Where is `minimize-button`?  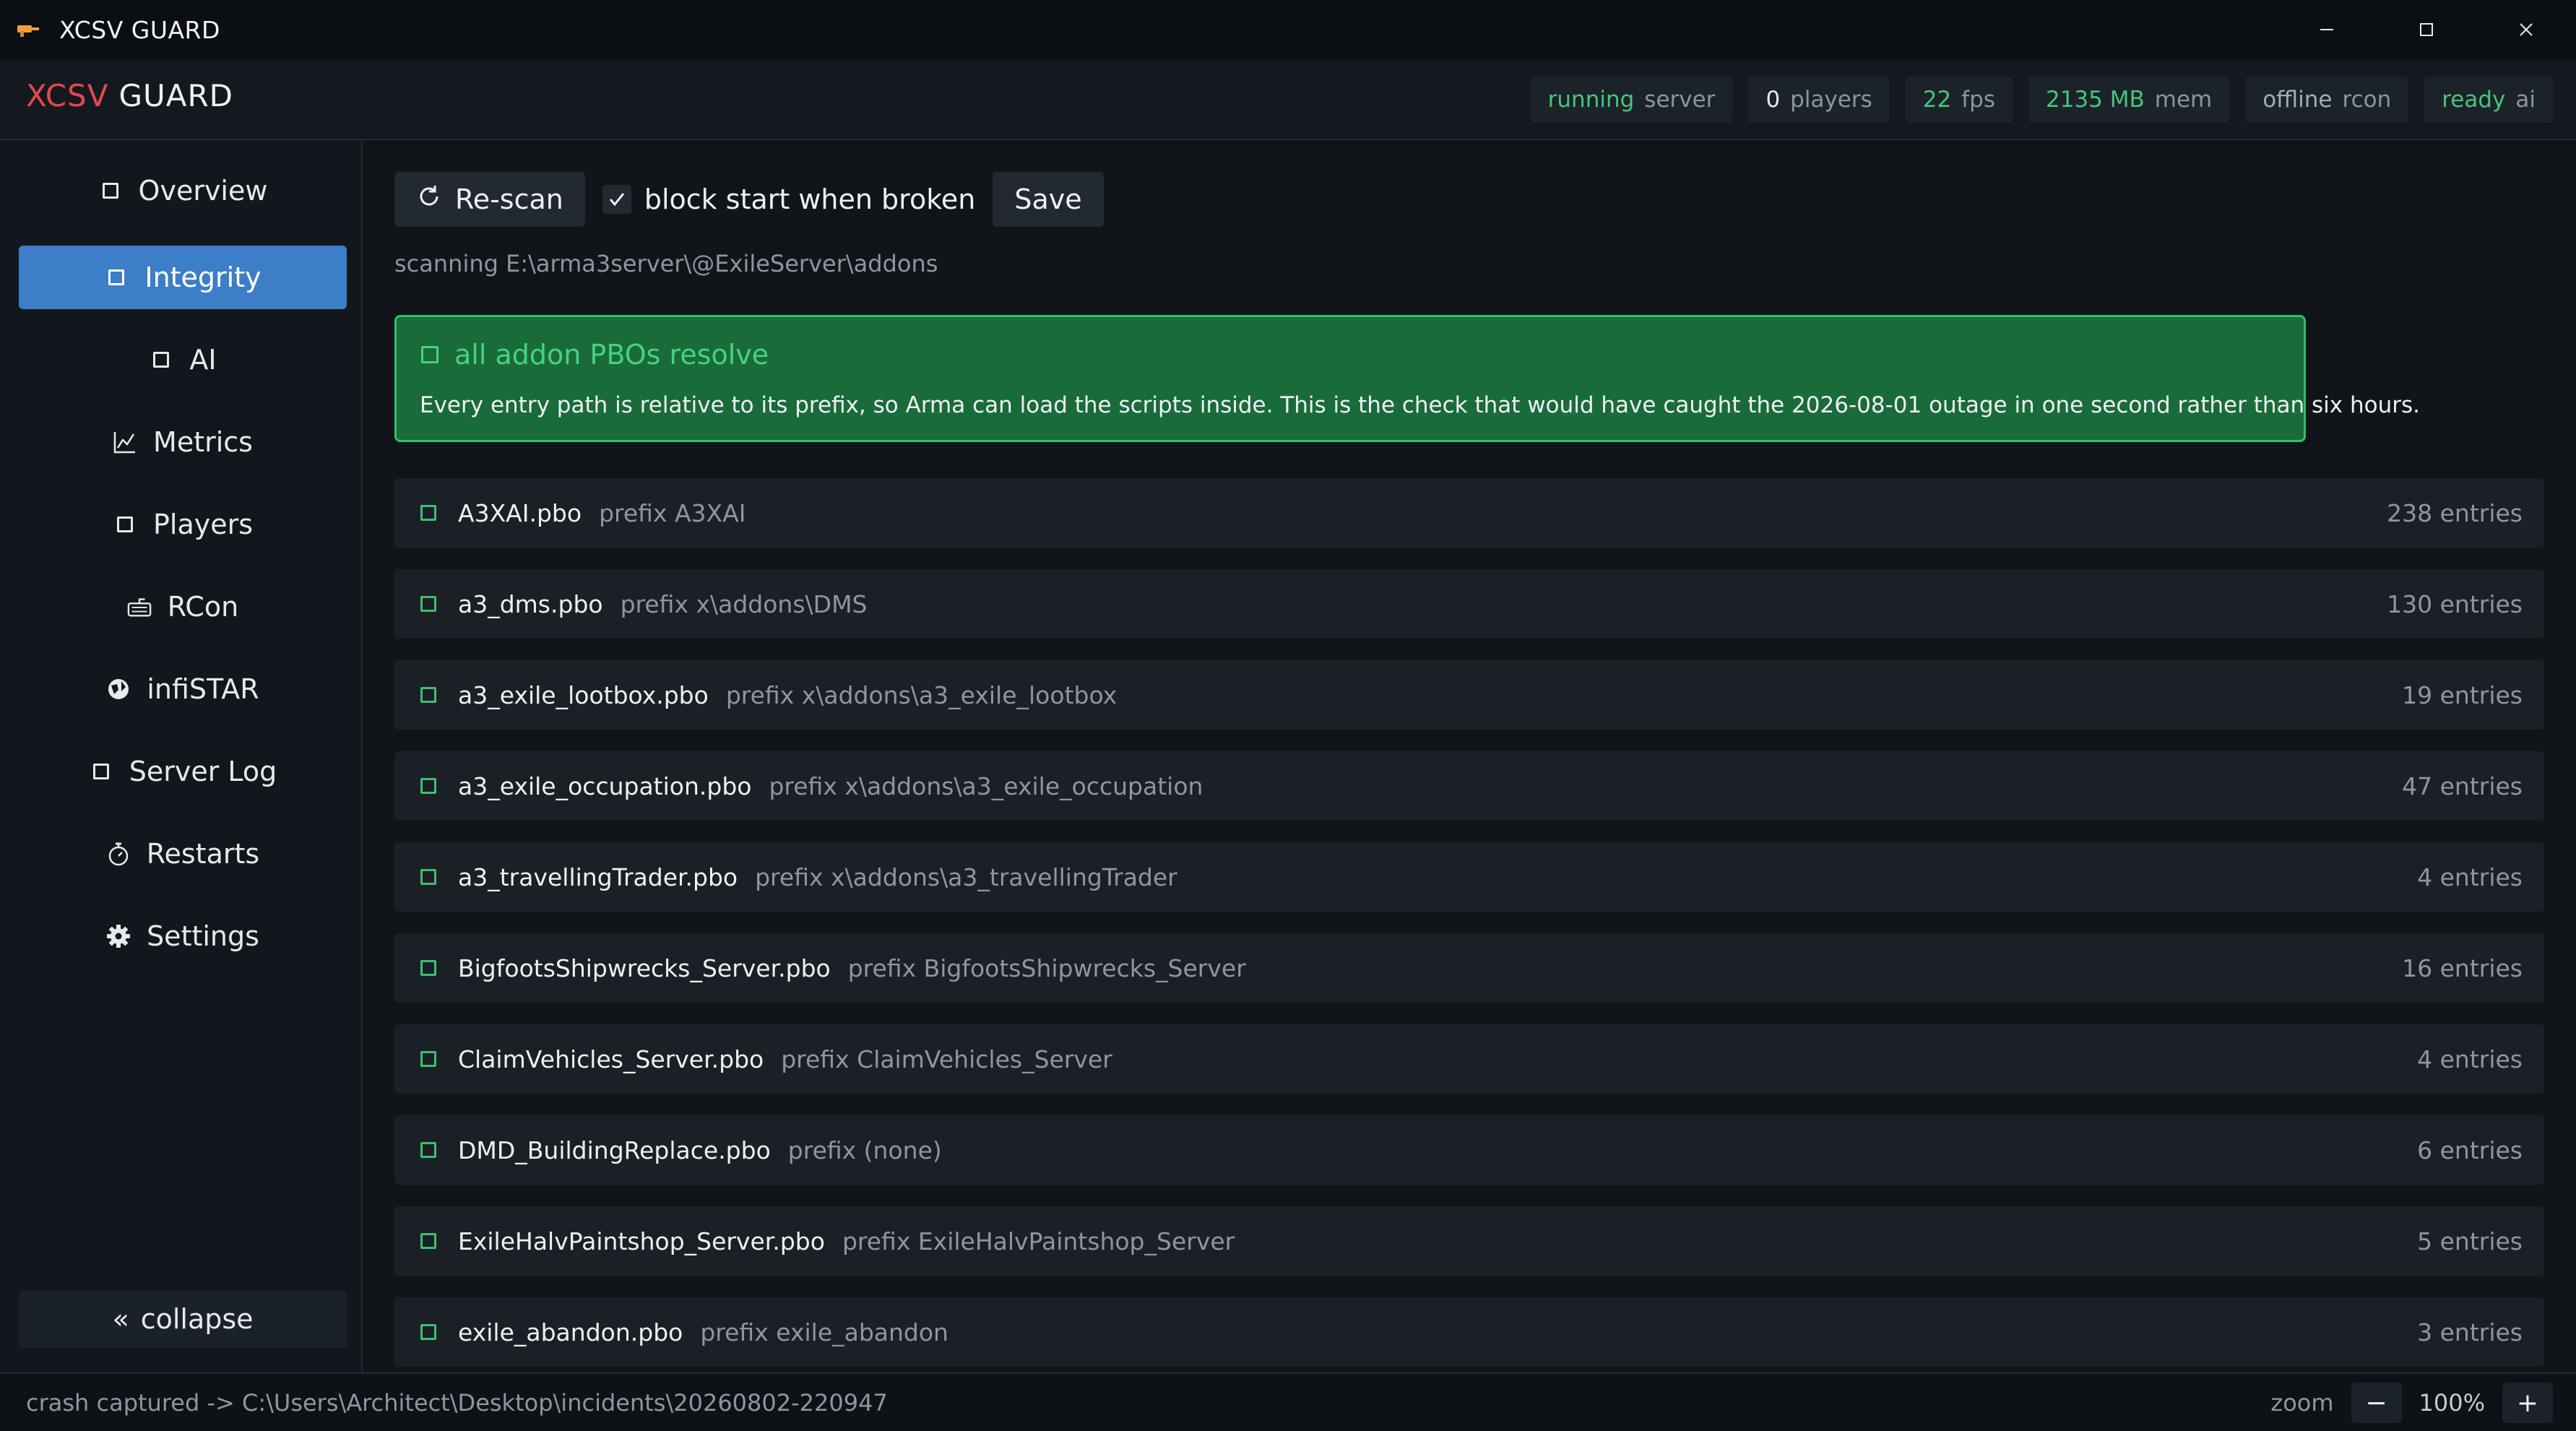
minimize-button is located at coordinates (2327, 29).